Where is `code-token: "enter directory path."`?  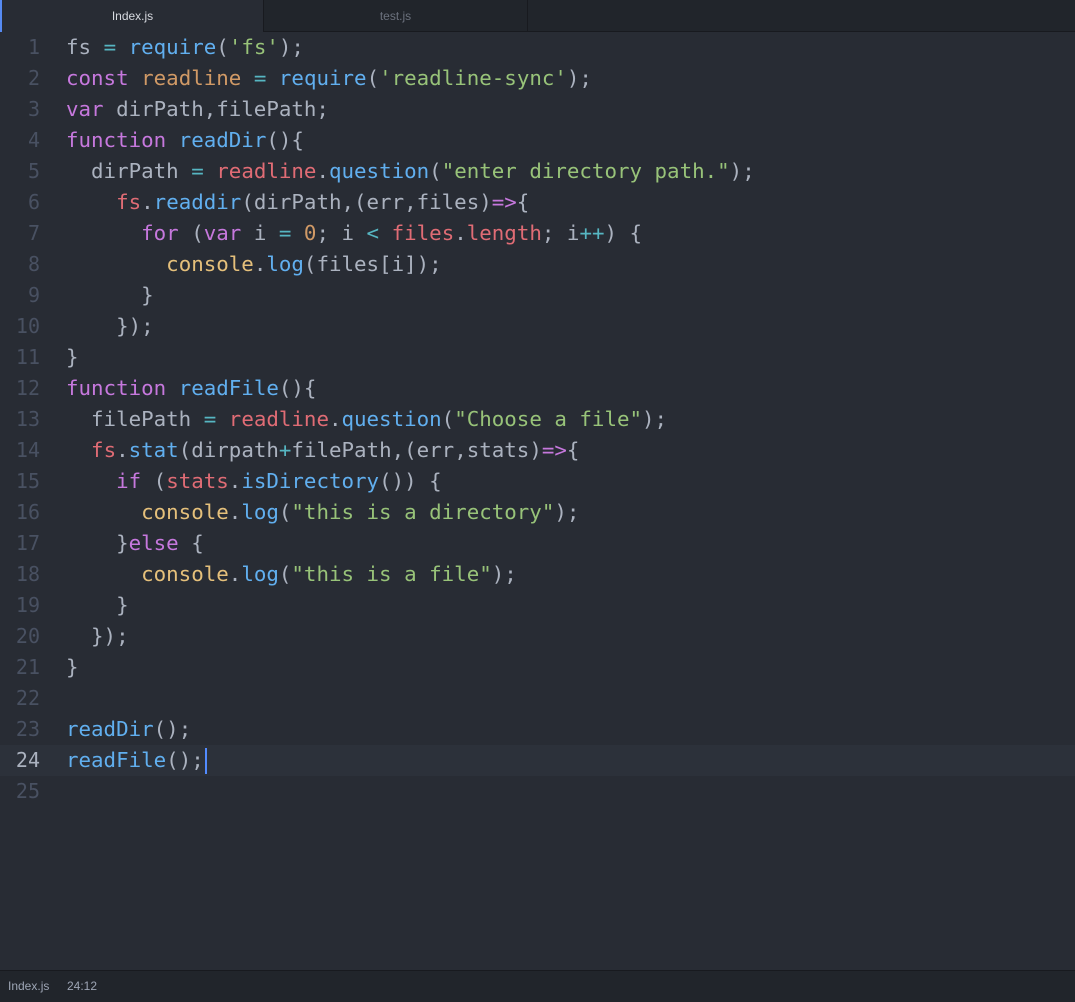 code-token: "enter directory path." is located at coordinates (585, 171).